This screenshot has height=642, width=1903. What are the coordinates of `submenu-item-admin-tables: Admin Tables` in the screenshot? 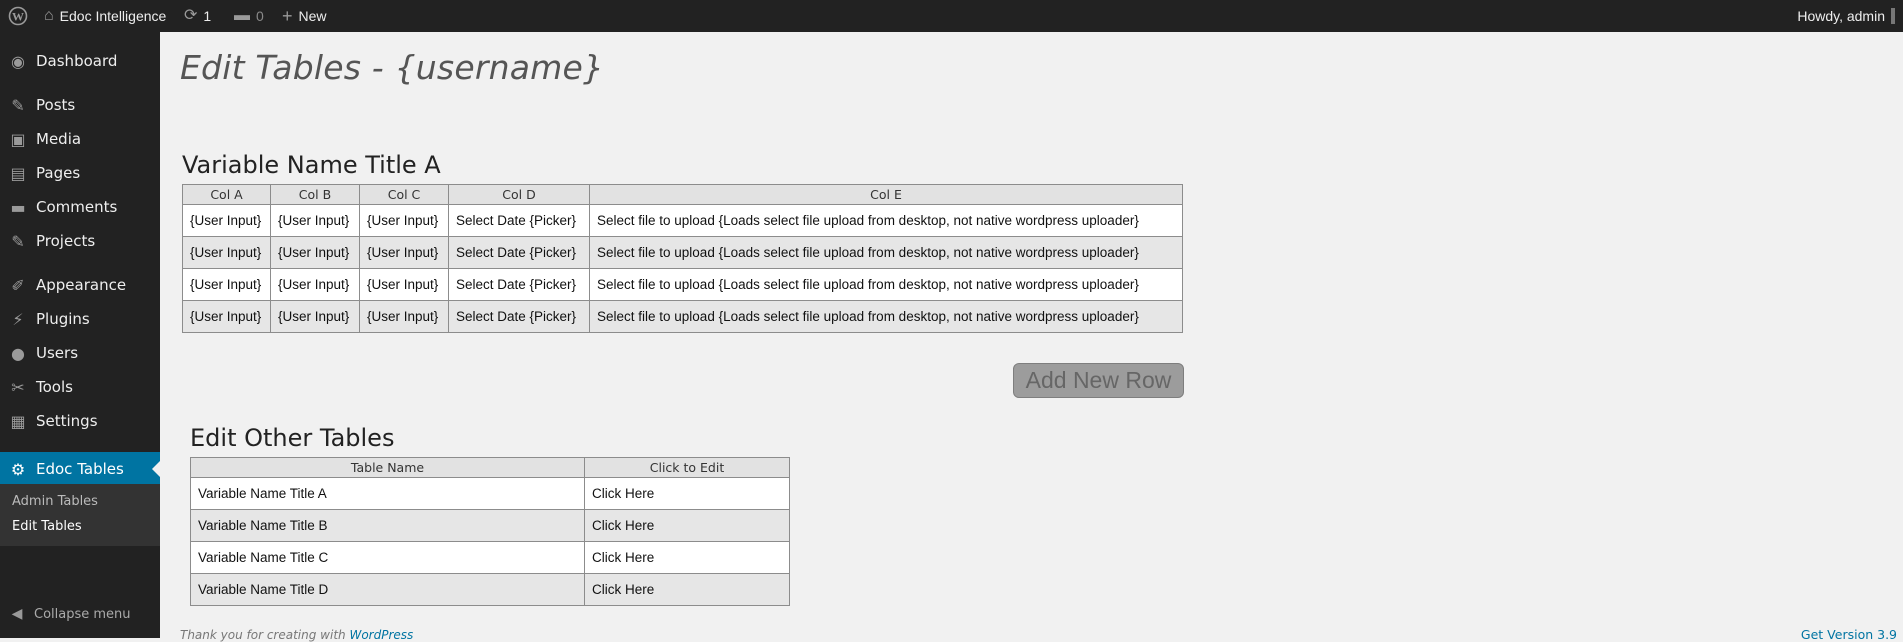 It's located at (55, 501).